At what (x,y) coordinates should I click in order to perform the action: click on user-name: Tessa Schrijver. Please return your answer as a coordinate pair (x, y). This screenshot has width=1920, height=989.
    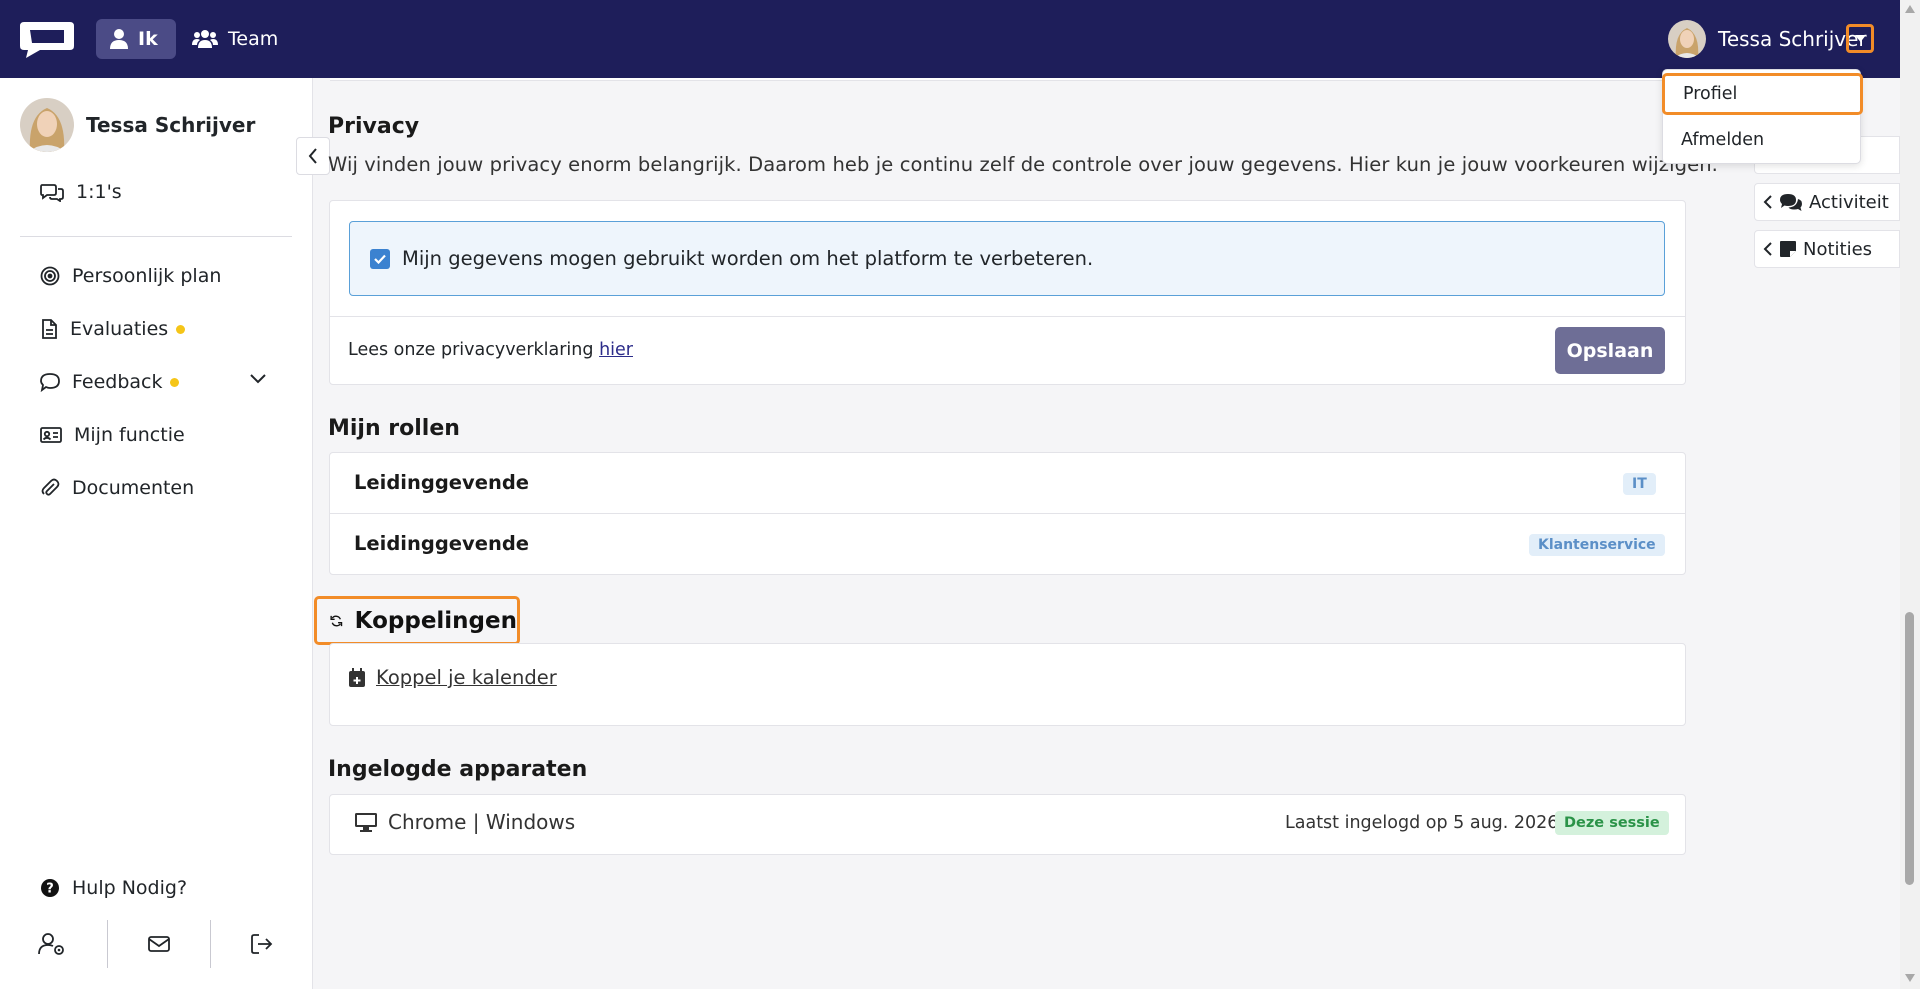
    Looking at the image, I should click on (1792, 39).